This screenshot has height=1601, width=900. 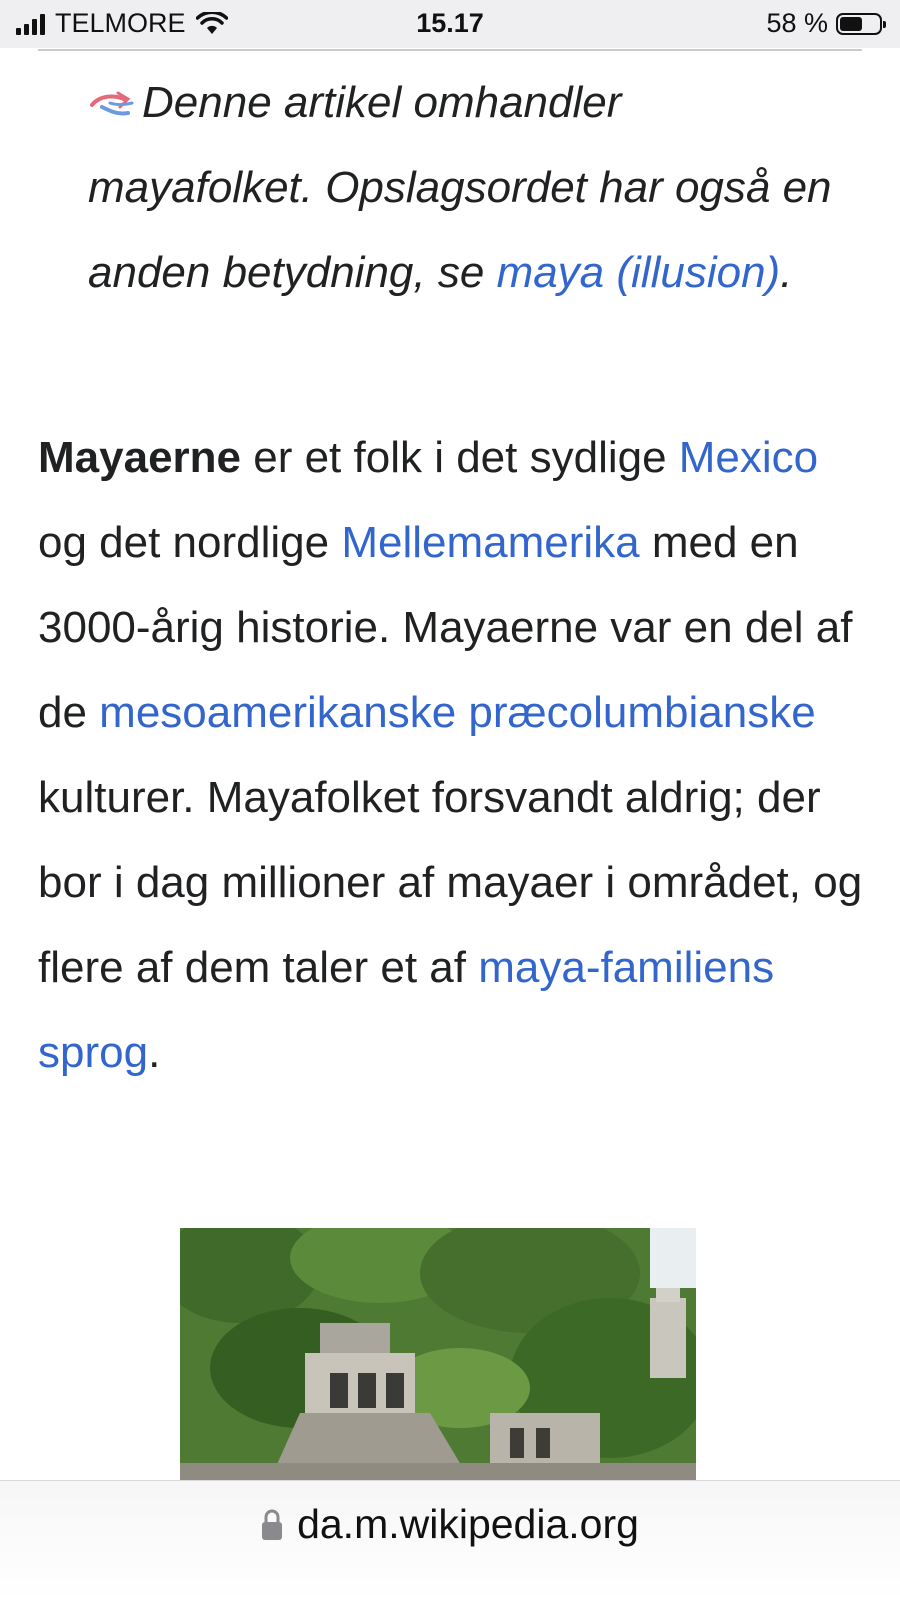 I want to click on link-maya-illusion: maya (illusion), so click(x=639, y=272).